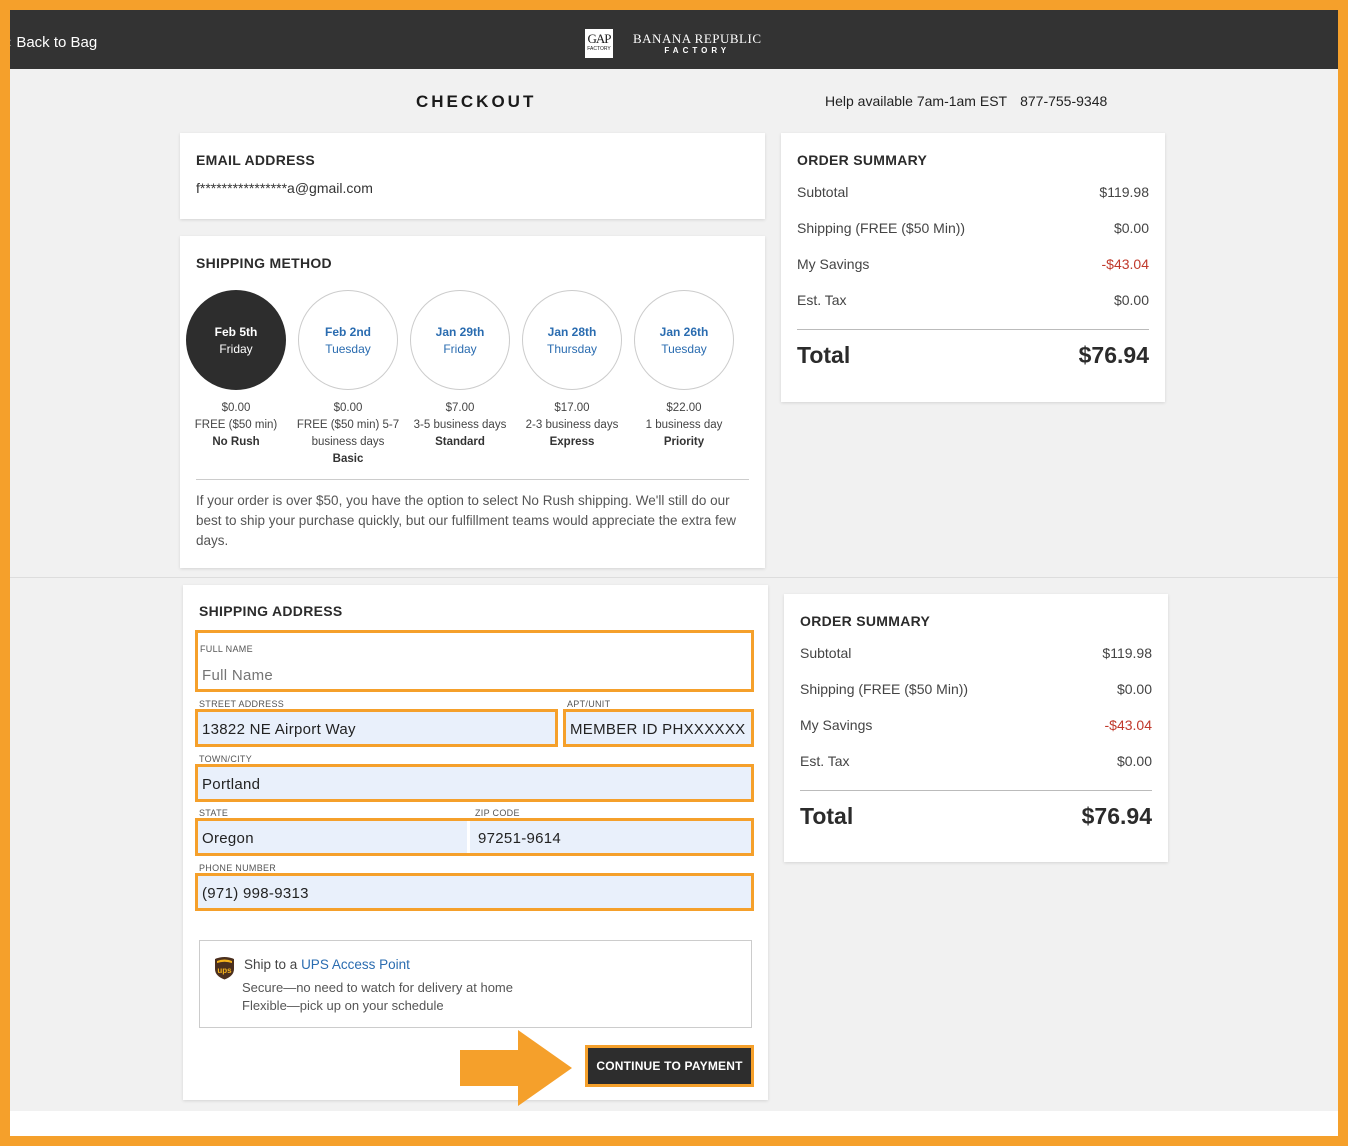  I want to click on brand-logos: GAP FACTORY BANANA REPUBLIC FACTORY, so click(673, 43).